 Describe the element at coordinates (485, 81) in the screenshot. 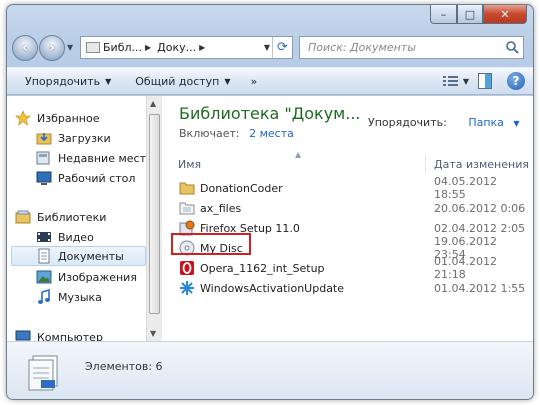

I see `preview-pane-icon` at that location.